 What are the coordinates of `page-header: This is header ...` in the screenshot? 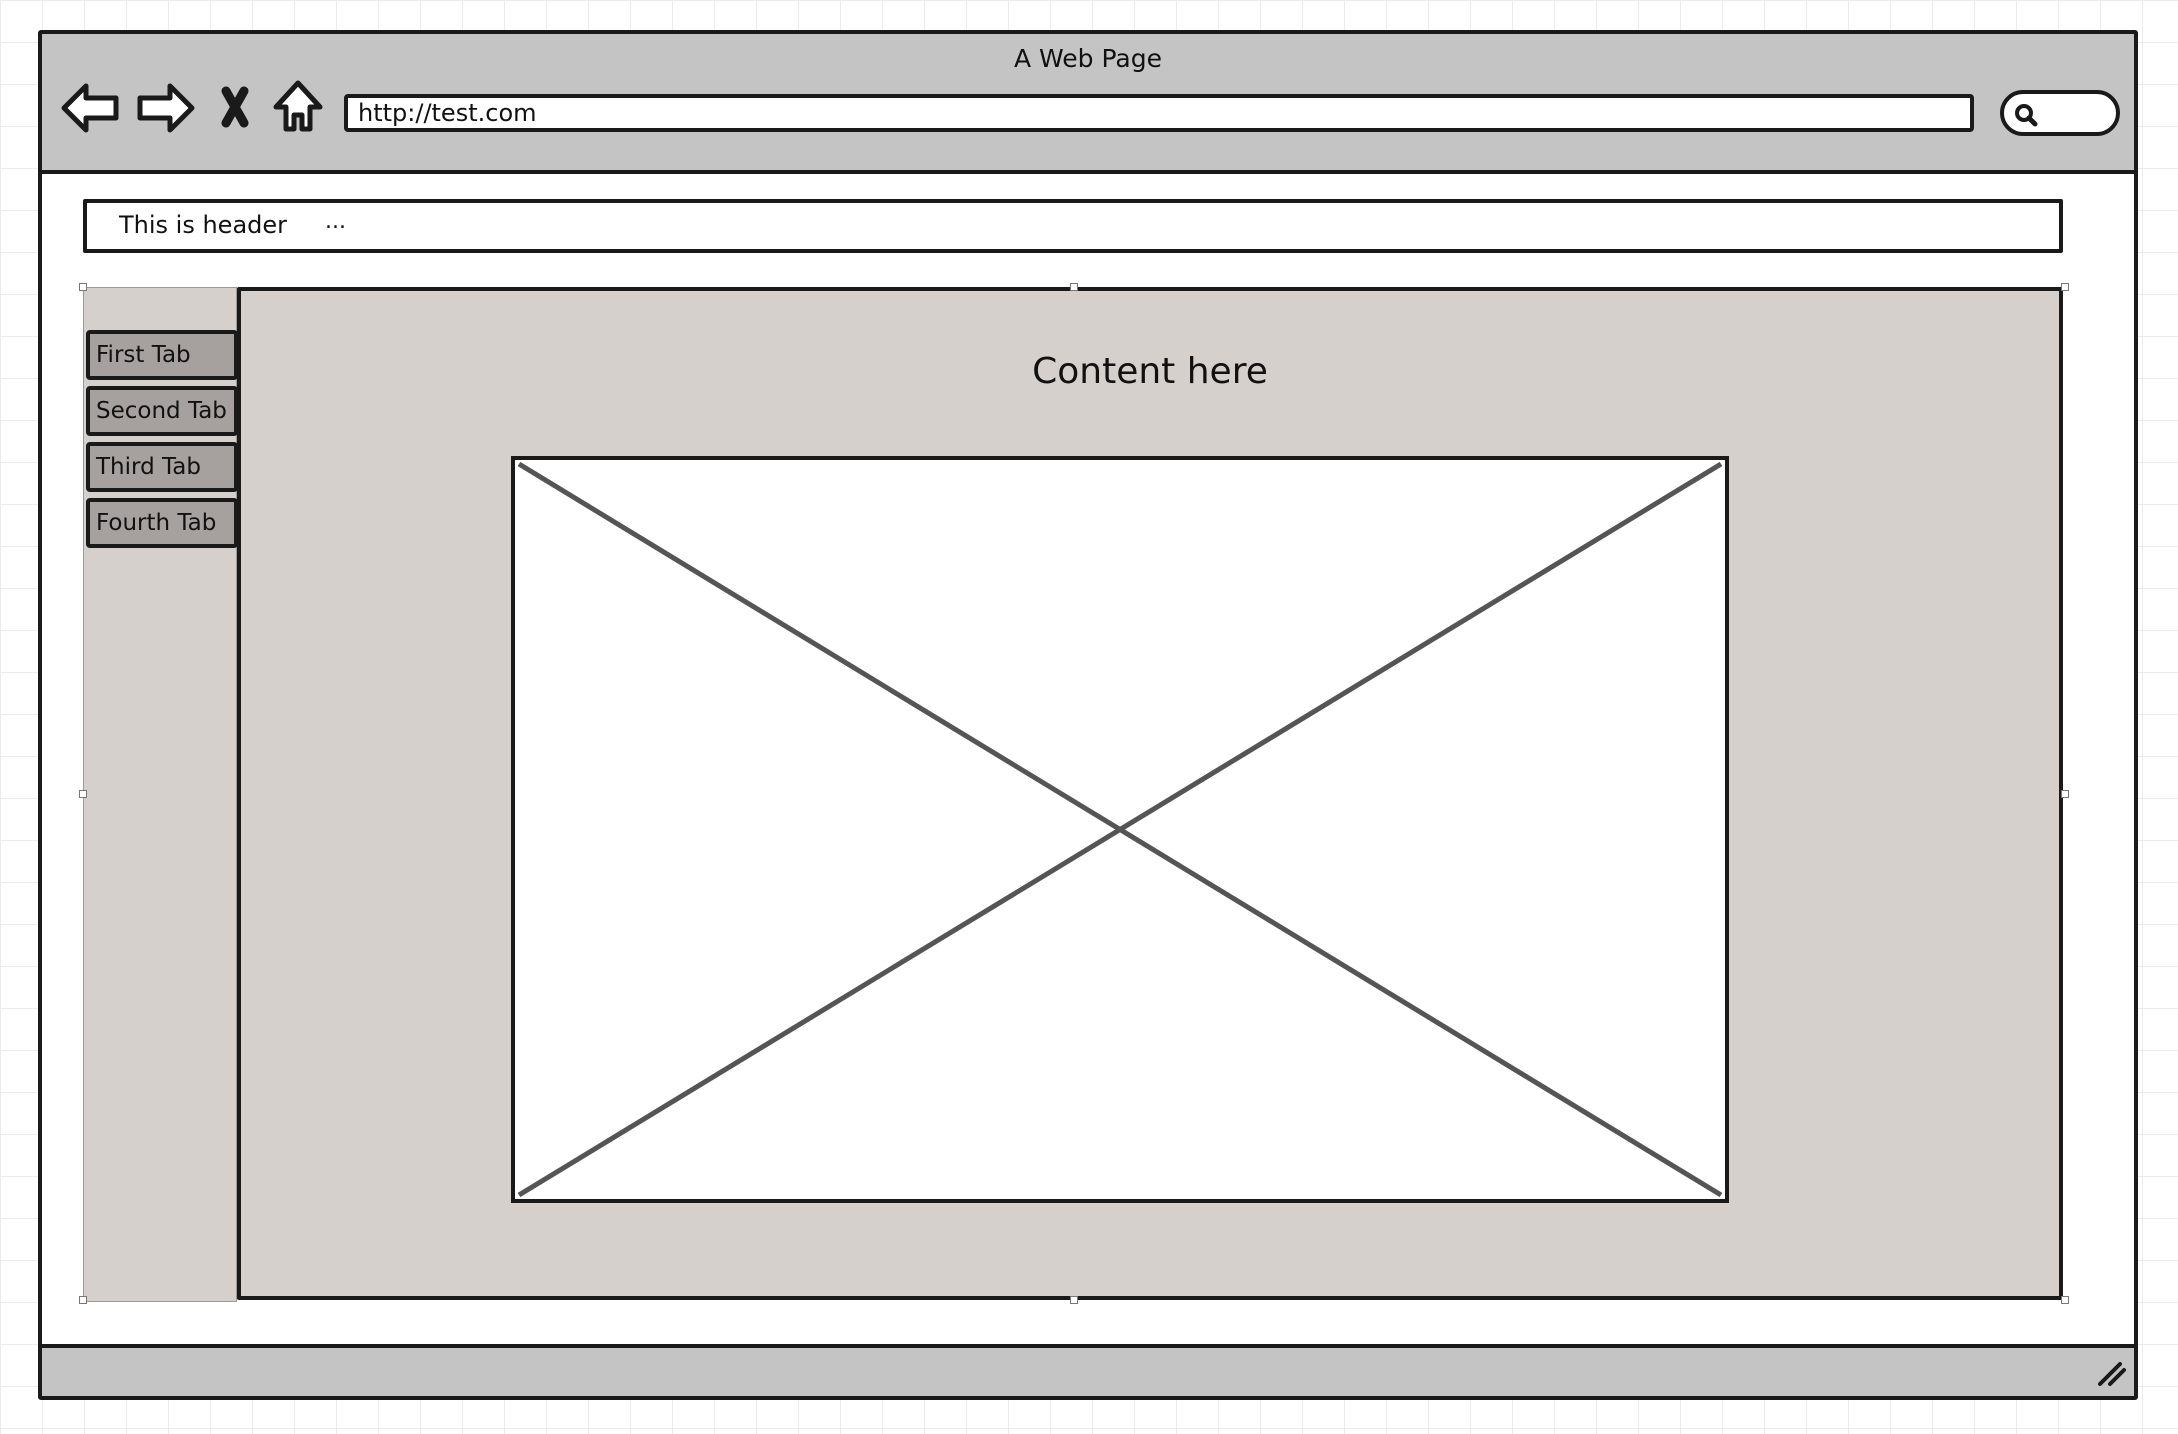 It's located at (1073, 226).